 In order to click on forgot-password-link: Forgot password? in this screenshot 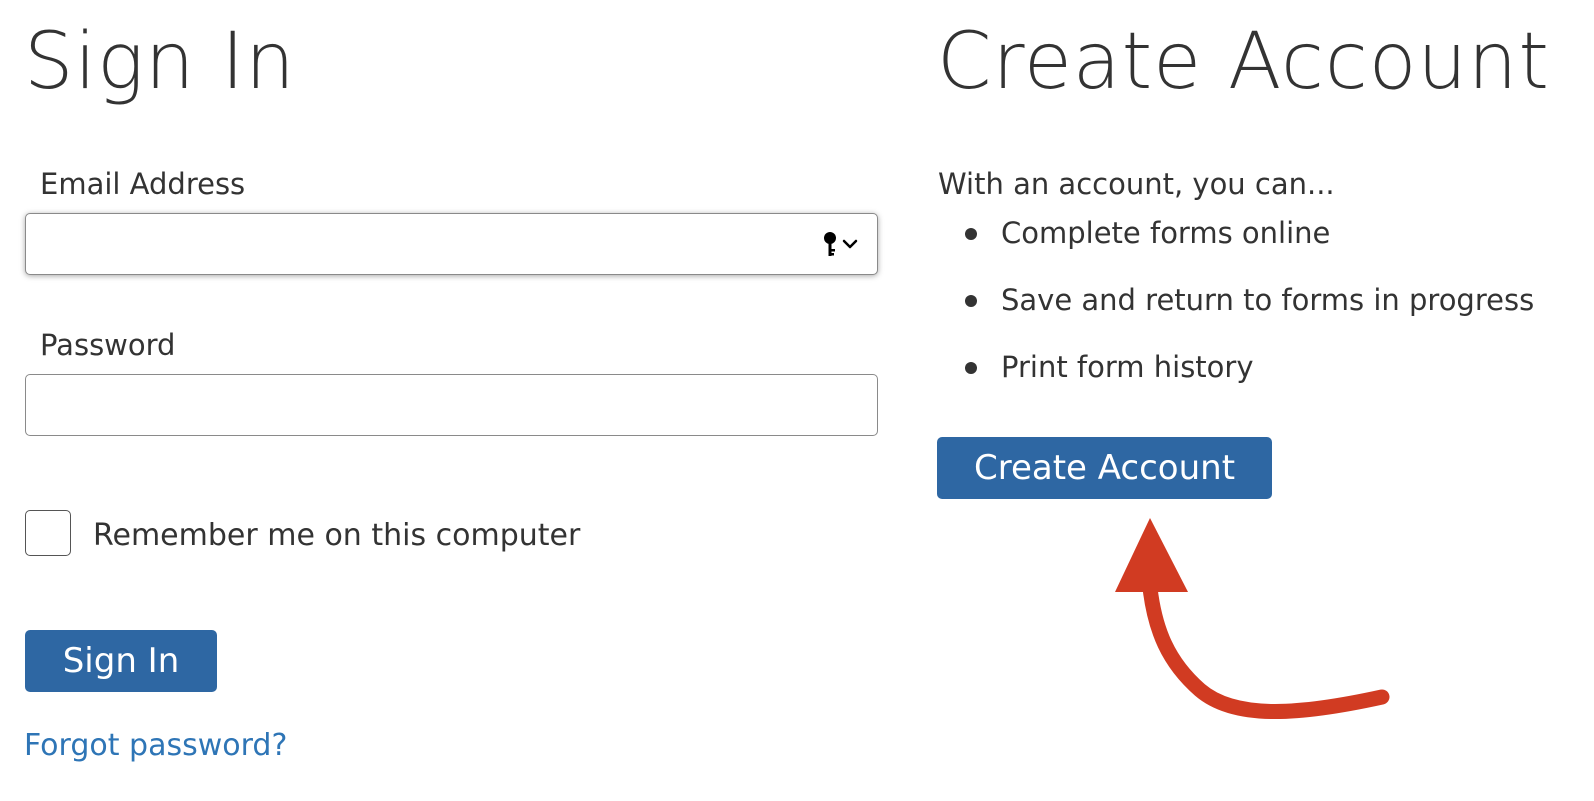, I will do `click(155, 746)`.